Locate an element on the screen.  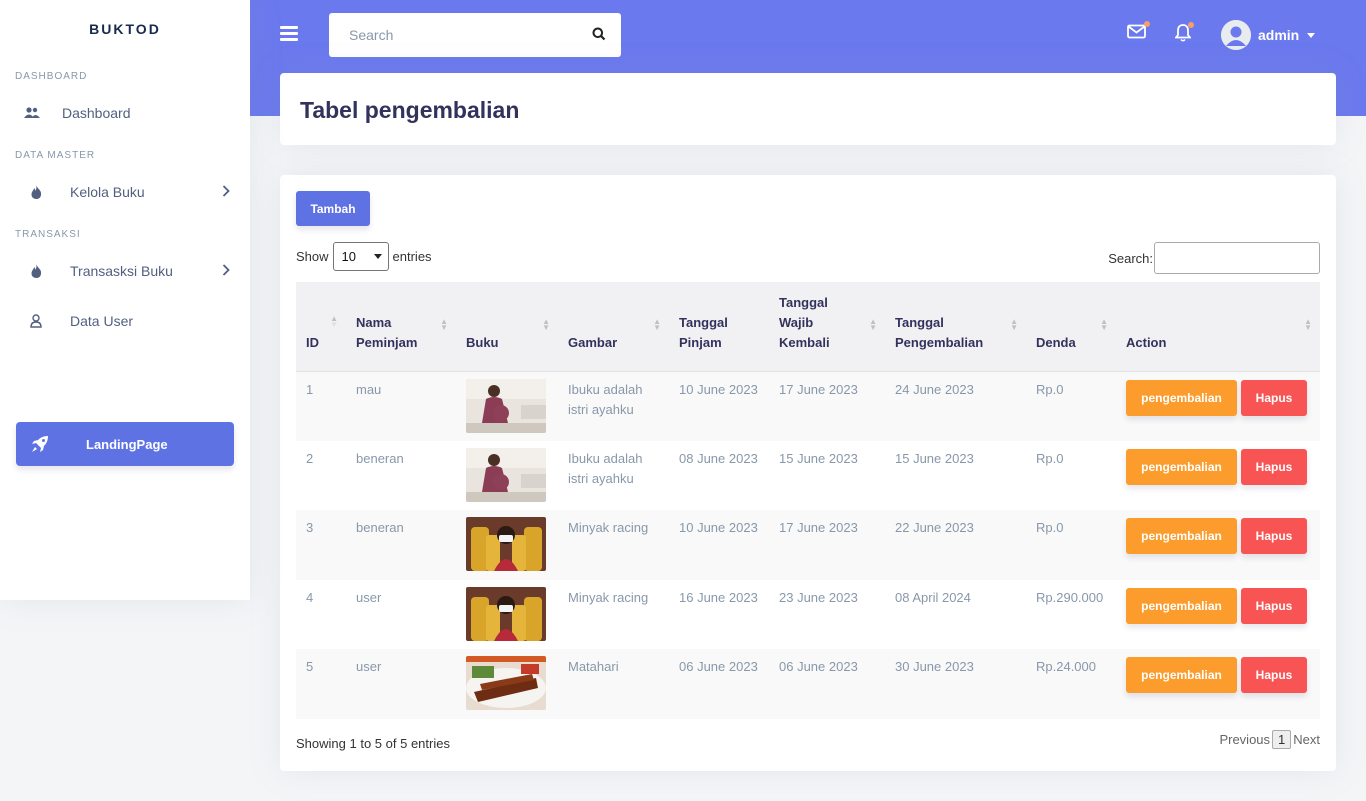
sidebar-item-dashboard: Dashboard is located at coordinates (125, 113).